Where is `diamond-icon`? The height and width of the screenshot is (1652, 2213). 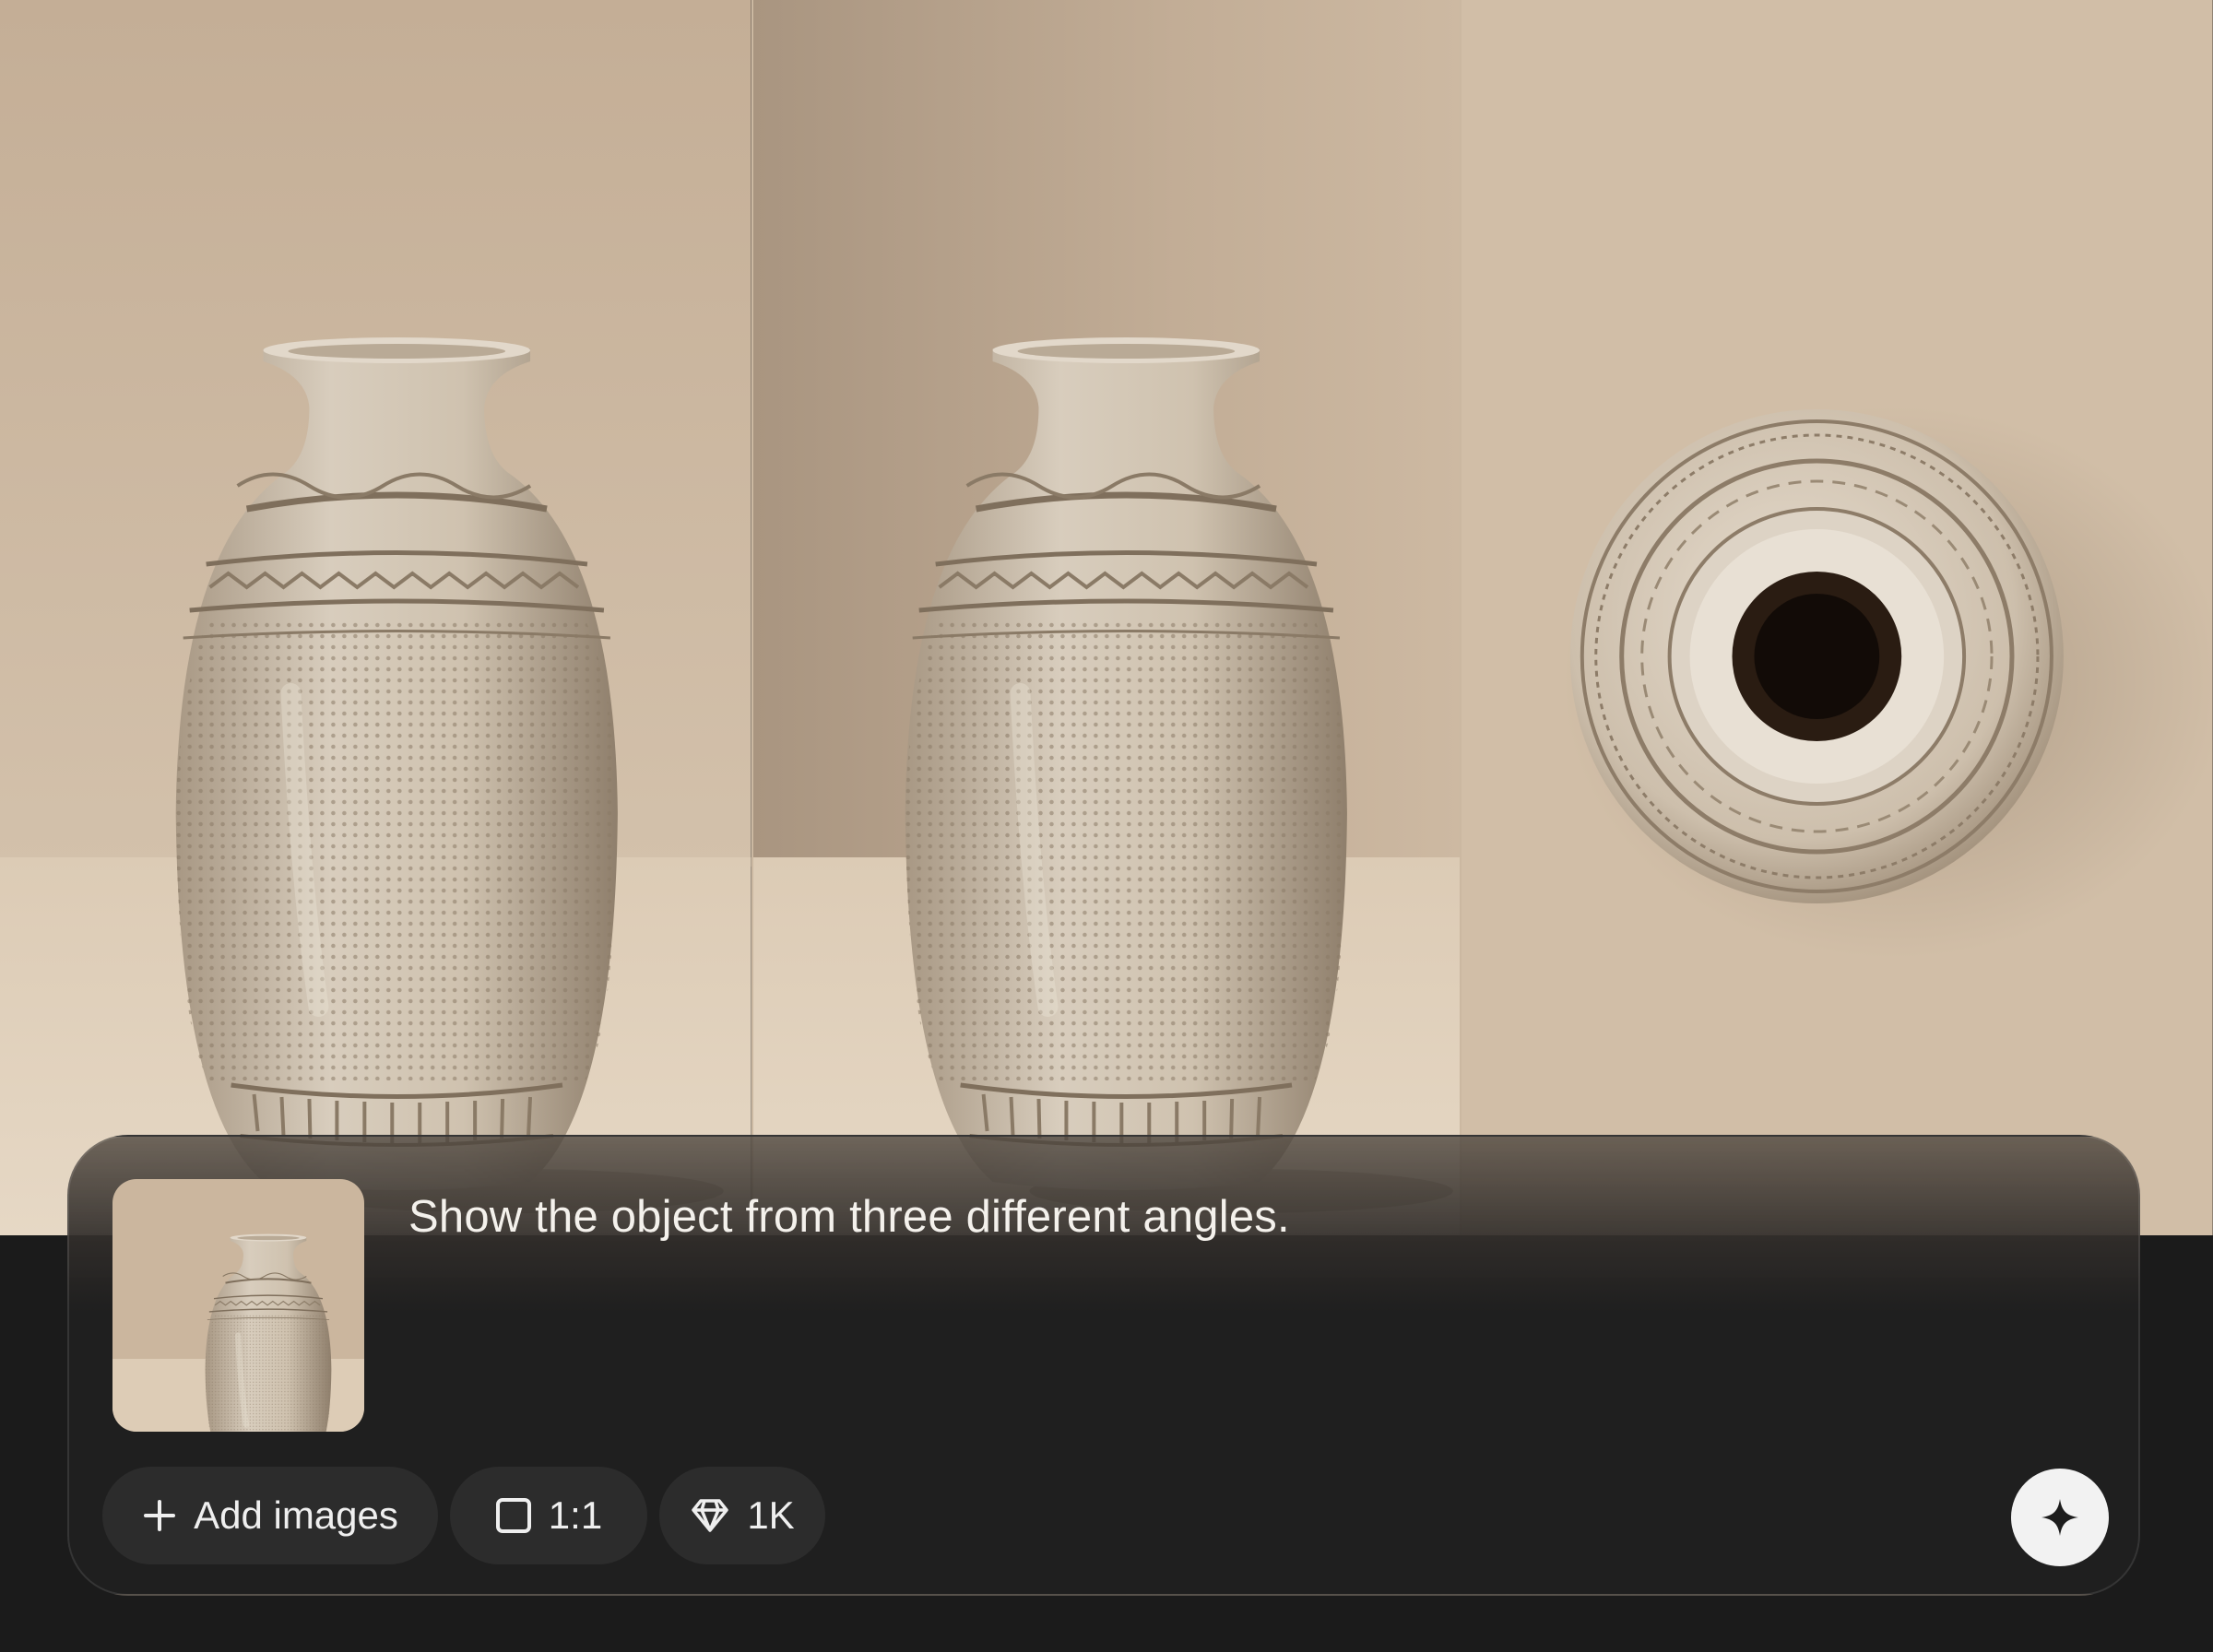 diamond-icon is located at coordinates (710, 1515).